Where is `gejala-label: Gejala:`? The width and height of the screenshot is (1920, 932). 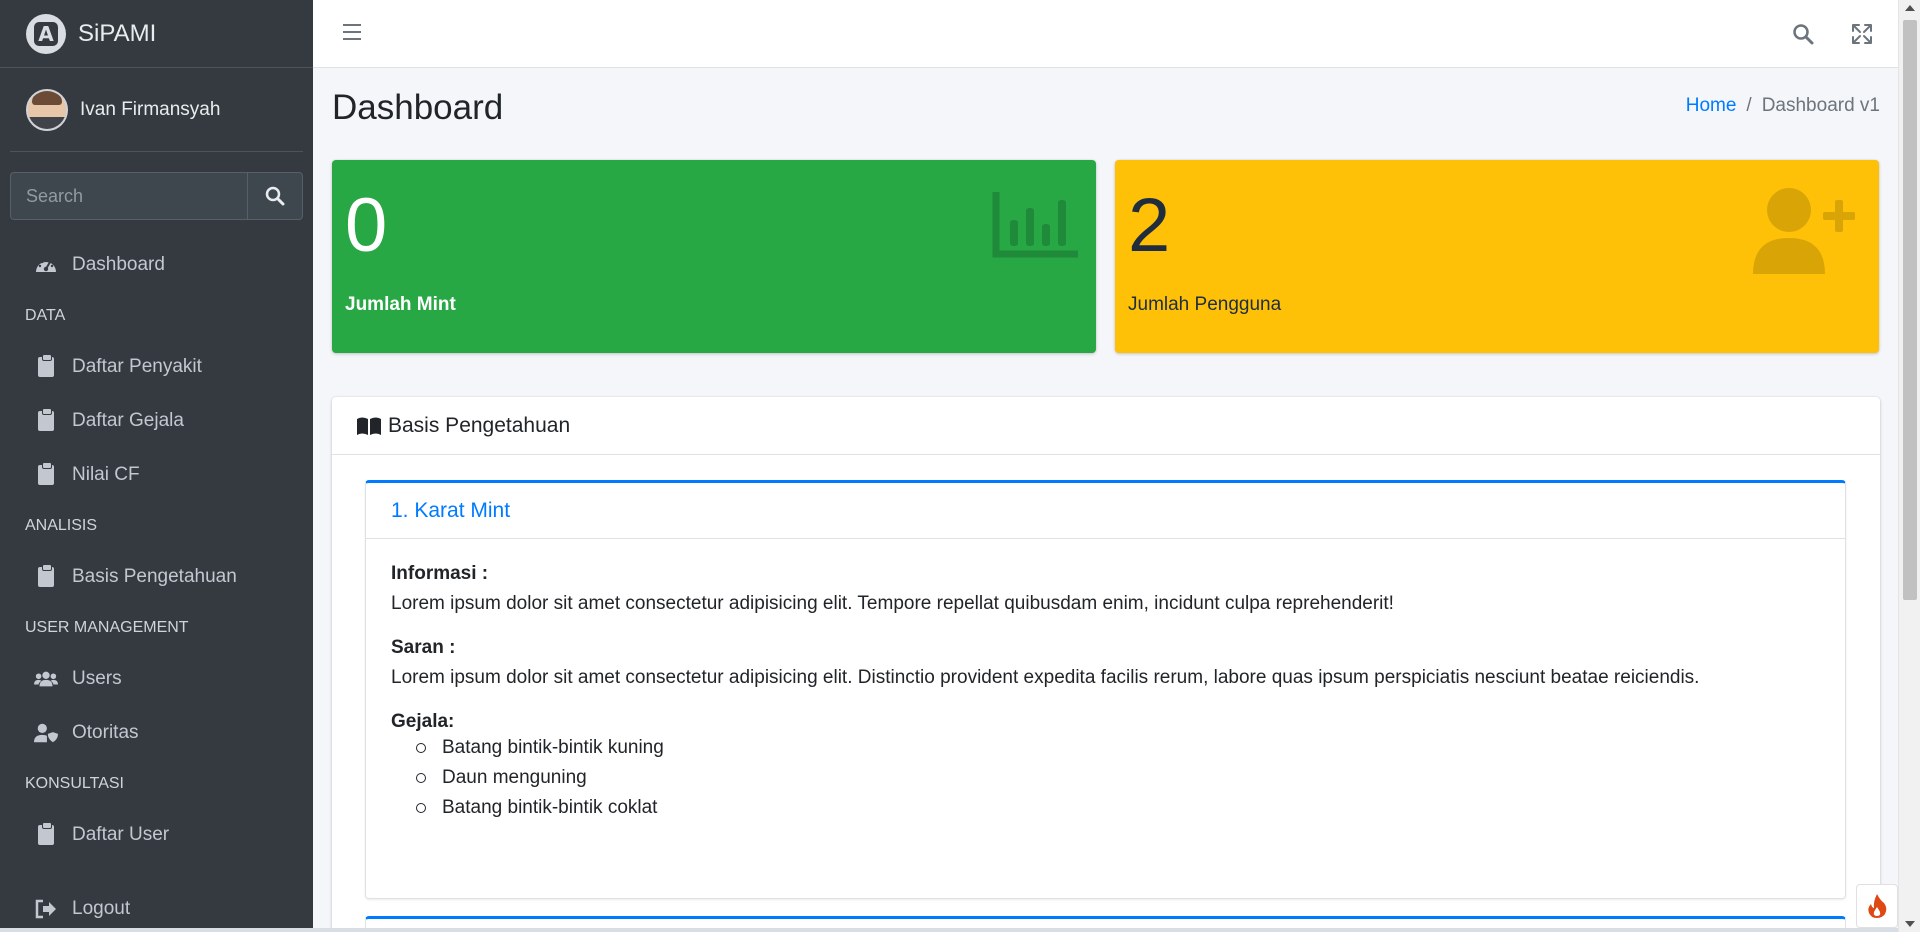 gejala-label: Gejala: is located at coordinates (423, 721).